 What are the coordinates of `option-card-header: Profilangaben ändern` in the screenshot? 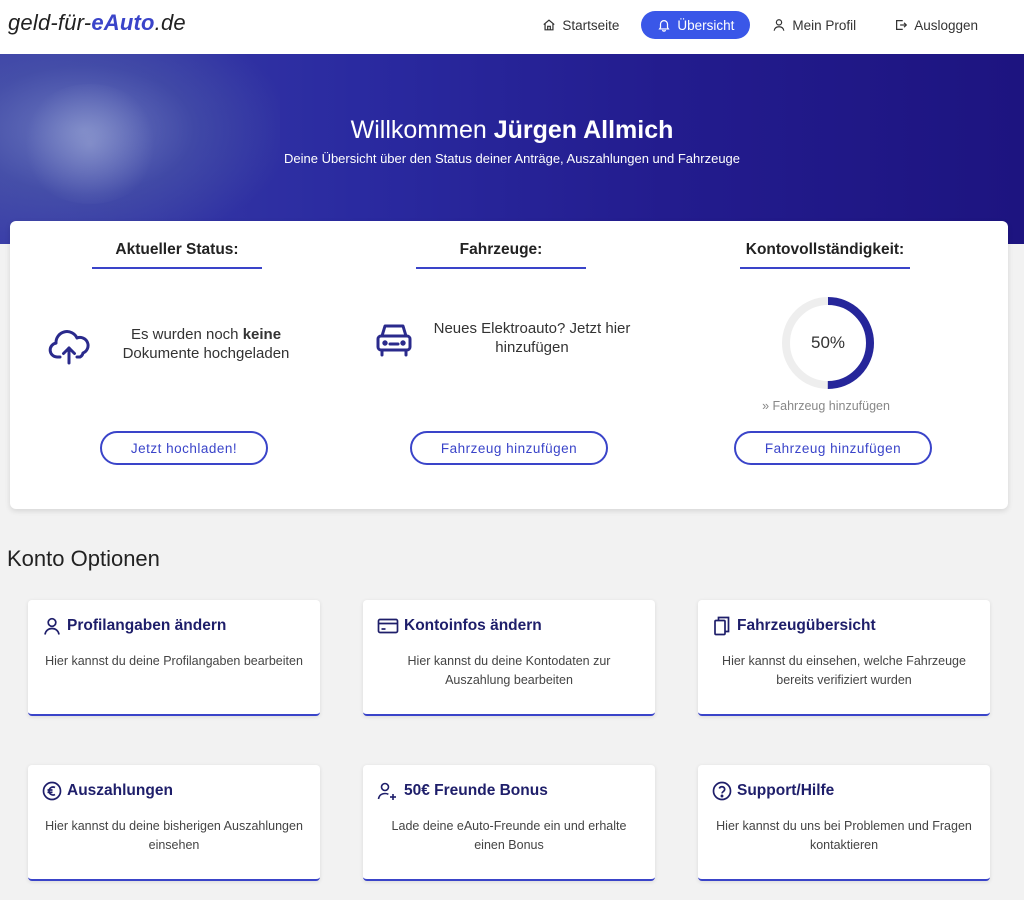 It's located at (134, 626).